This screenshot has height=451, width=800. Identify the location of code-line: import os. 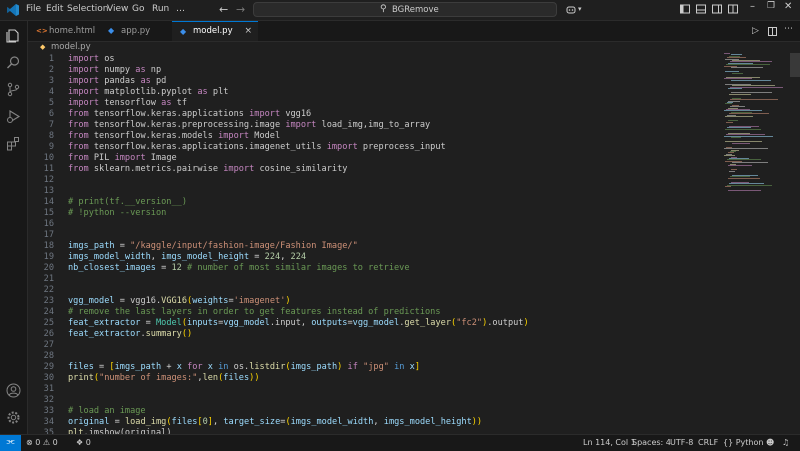
(91, 59).